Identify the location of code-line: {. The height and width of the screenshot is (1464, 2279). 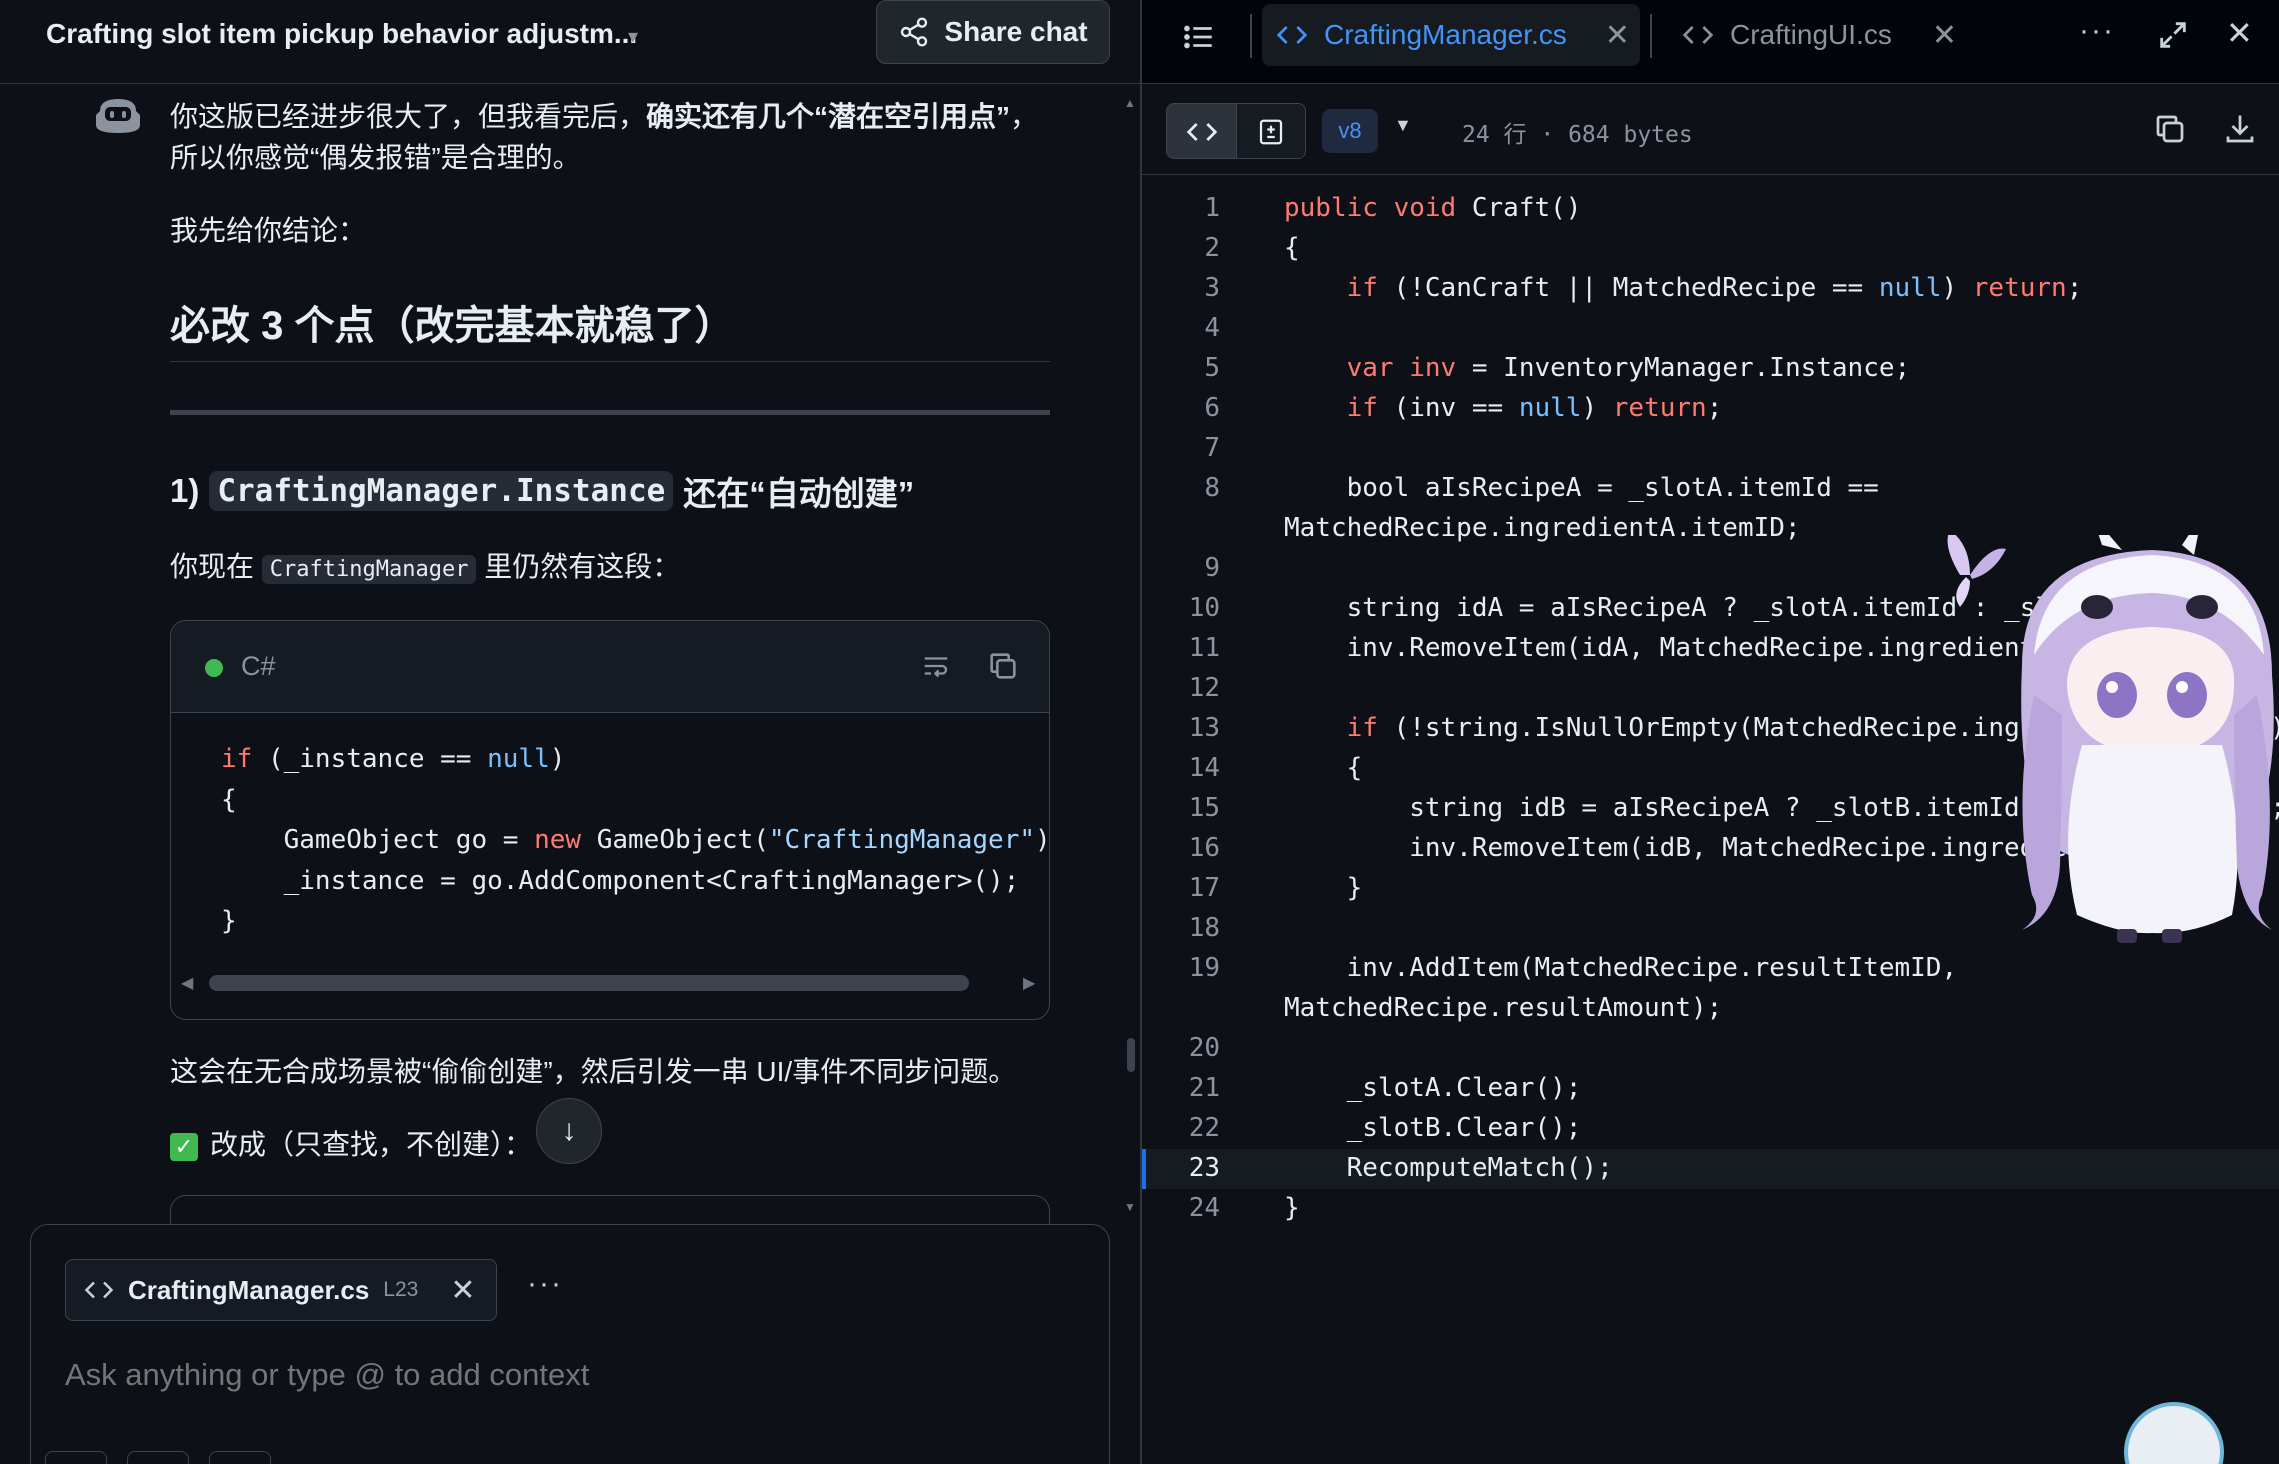
(1292, 248).